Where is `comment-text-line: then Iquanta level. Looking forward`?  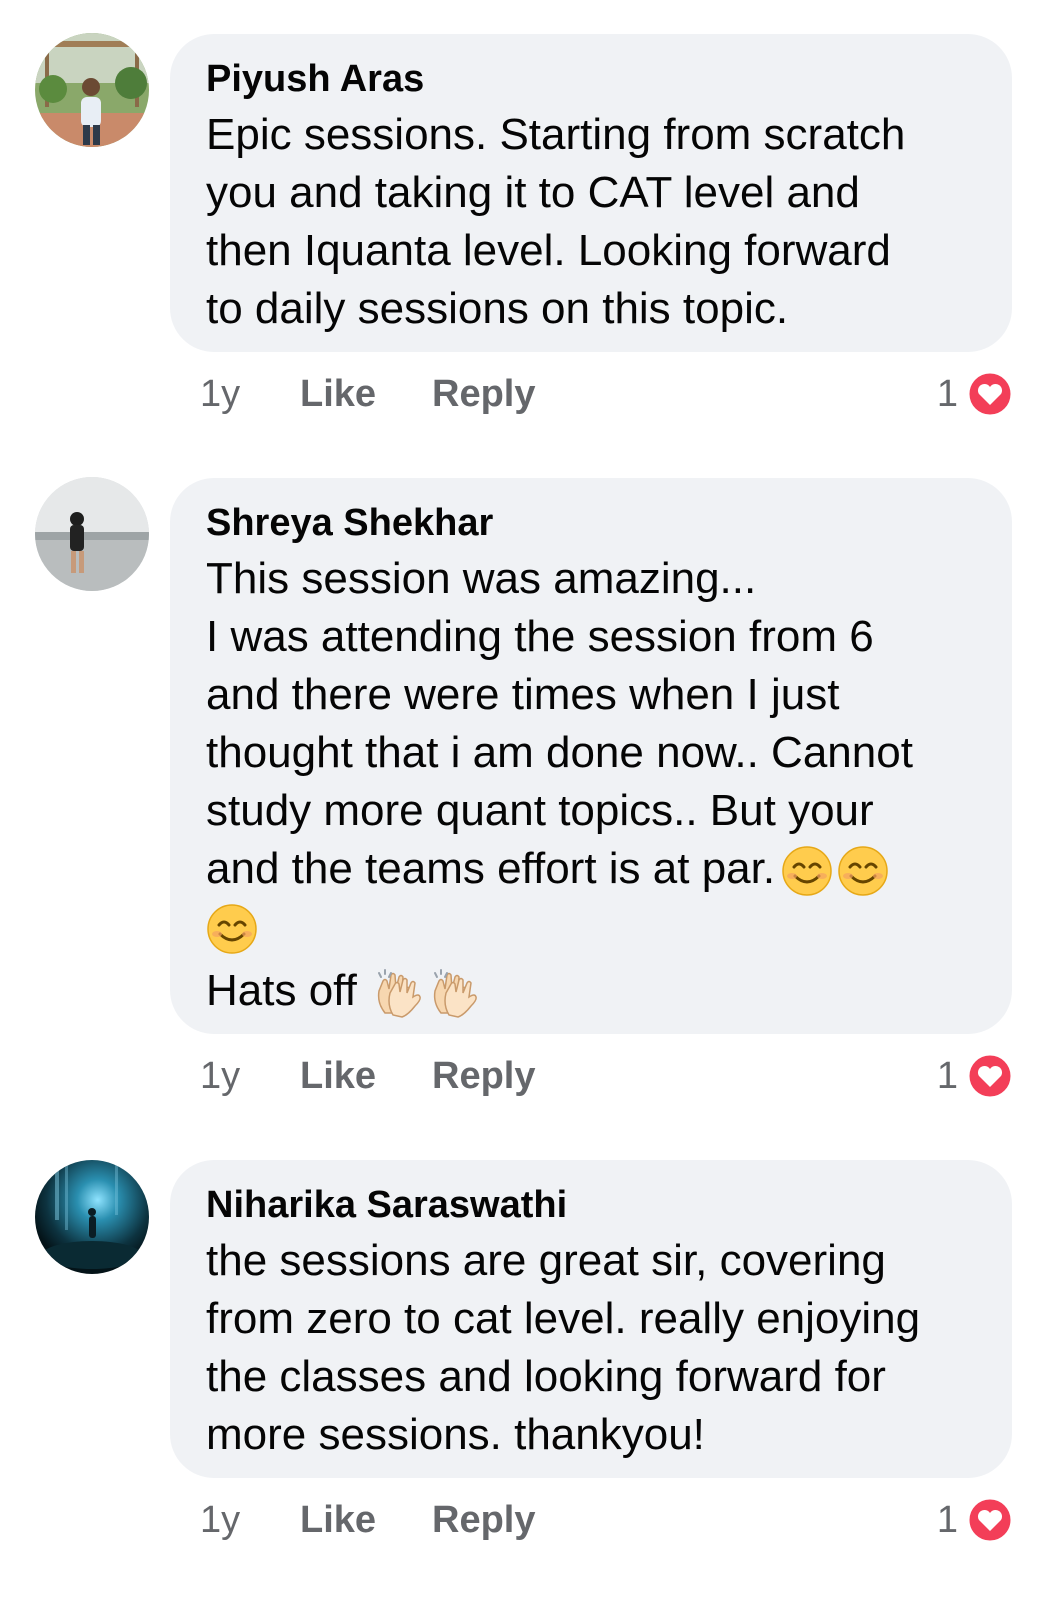 comment-text-line: then Iquanta level. Looking forward is located at coordinates (548, 250).